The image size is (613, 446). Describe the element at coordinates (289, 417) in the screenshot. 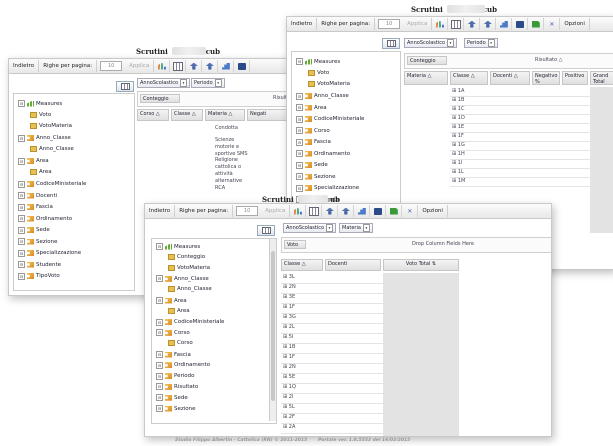

I see `table-row: ⊞ 2F` at that location.